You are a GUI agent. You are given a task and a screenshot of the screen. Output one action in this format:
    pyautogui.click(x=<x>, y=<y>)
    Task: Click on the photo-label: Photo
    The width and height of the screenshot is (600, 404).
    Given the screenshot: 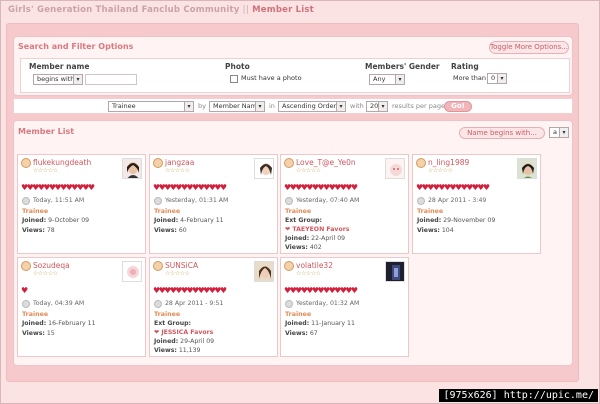 What is the action you would take?
    pyautogui.click(x=237, y=66)
    